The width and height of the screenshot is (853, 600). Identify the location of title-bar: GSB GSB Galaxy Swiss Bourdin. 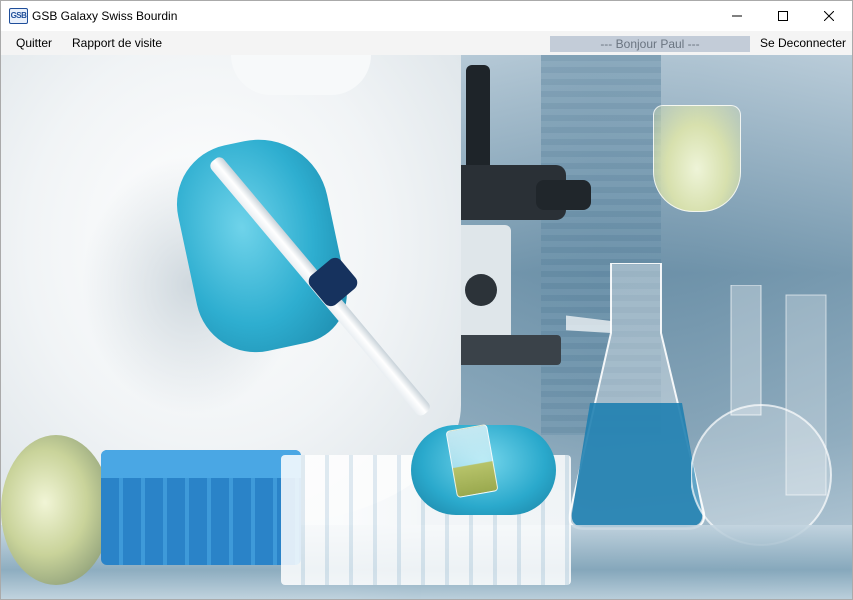
(426, 16).